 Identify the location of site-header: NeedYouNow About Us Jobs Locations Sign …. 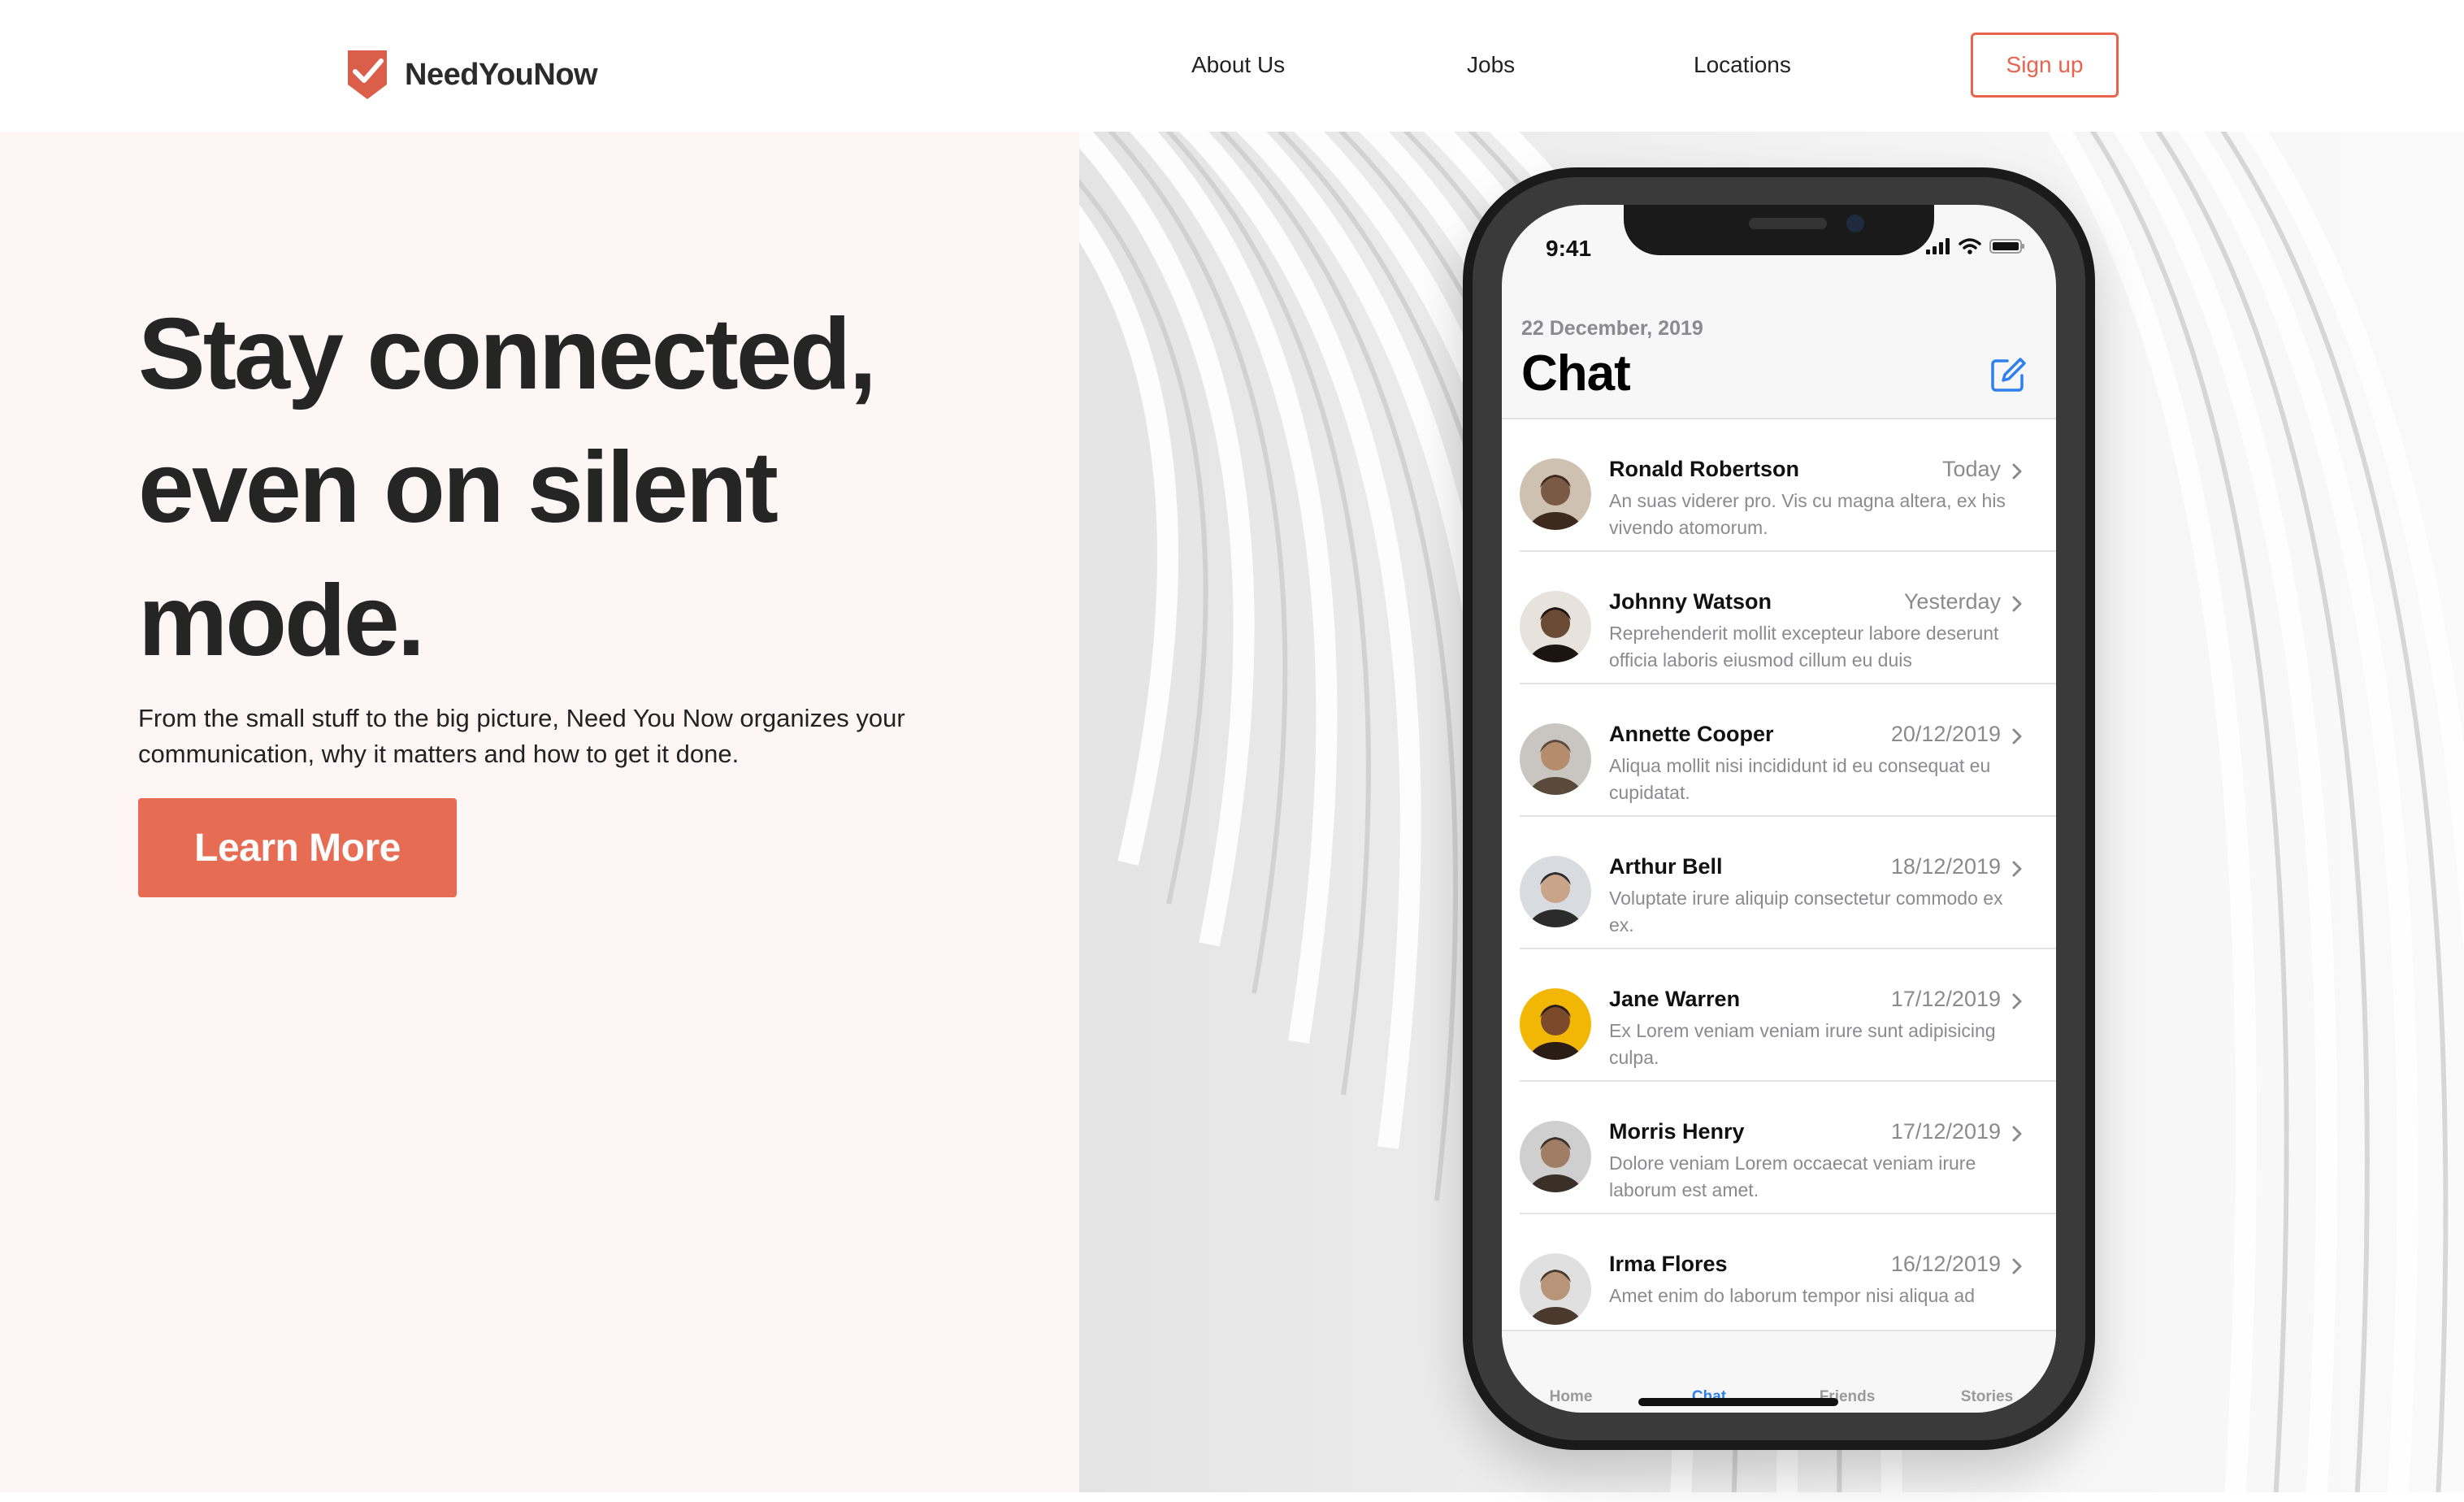
(1232, 66).